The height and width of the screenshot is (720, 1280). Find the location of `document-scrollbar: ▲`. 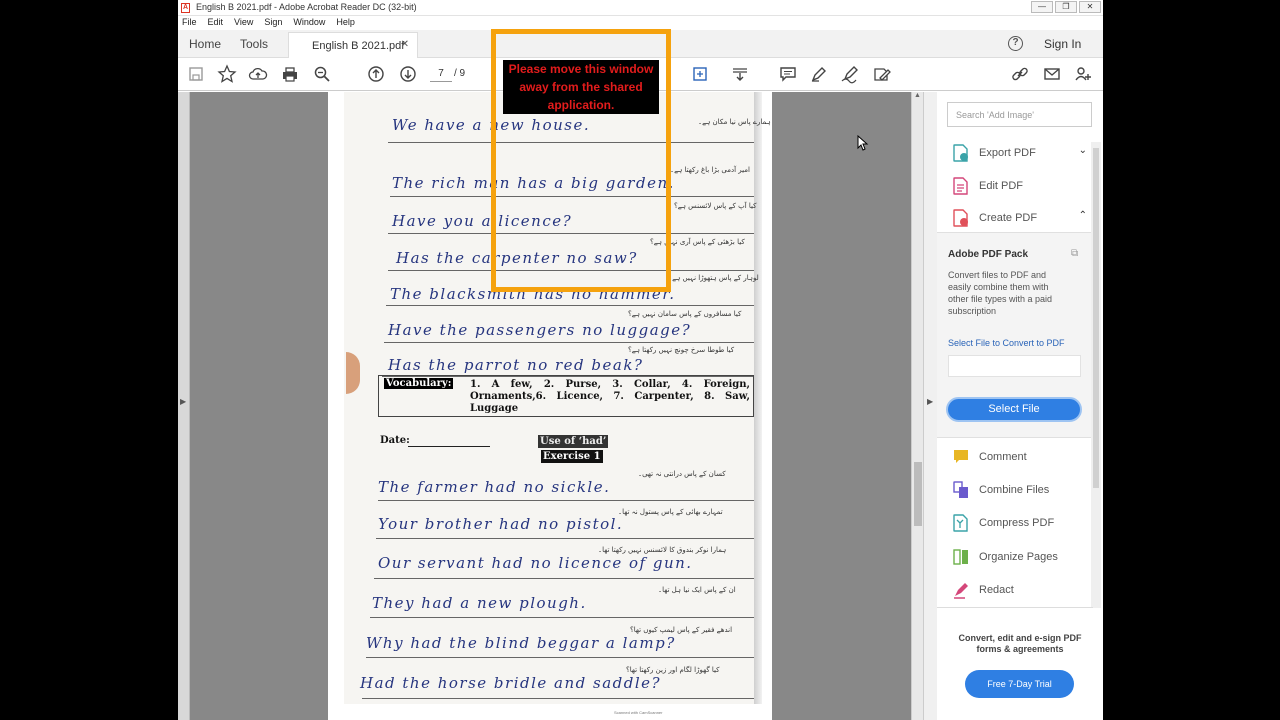

document-scrollbar: ▲ is located at coordinates (917, 406).